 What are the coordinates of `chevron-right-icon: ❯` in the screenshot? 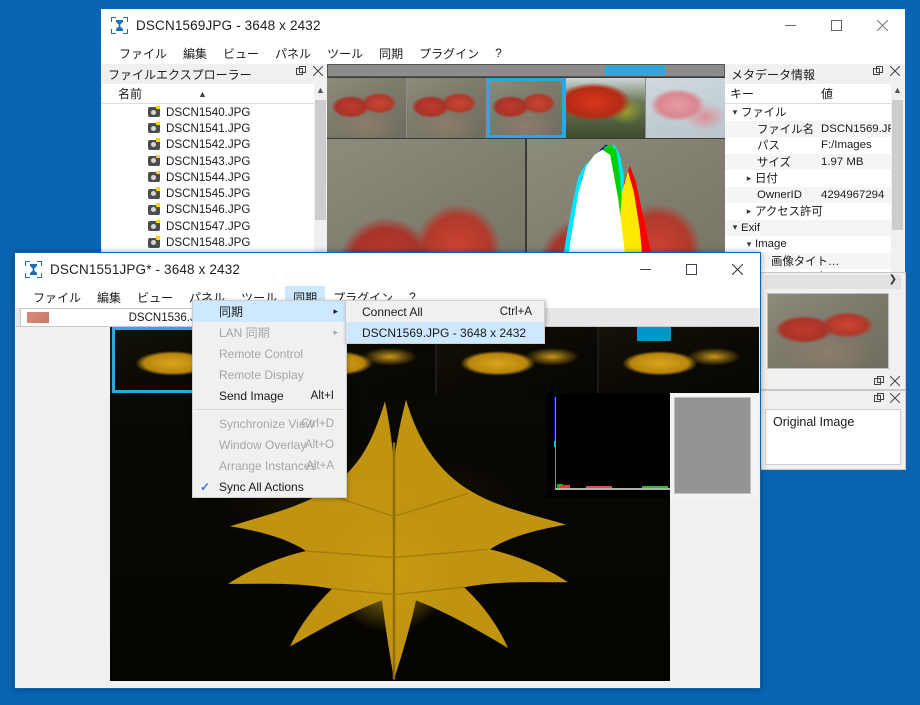 It's located at (893, 279).